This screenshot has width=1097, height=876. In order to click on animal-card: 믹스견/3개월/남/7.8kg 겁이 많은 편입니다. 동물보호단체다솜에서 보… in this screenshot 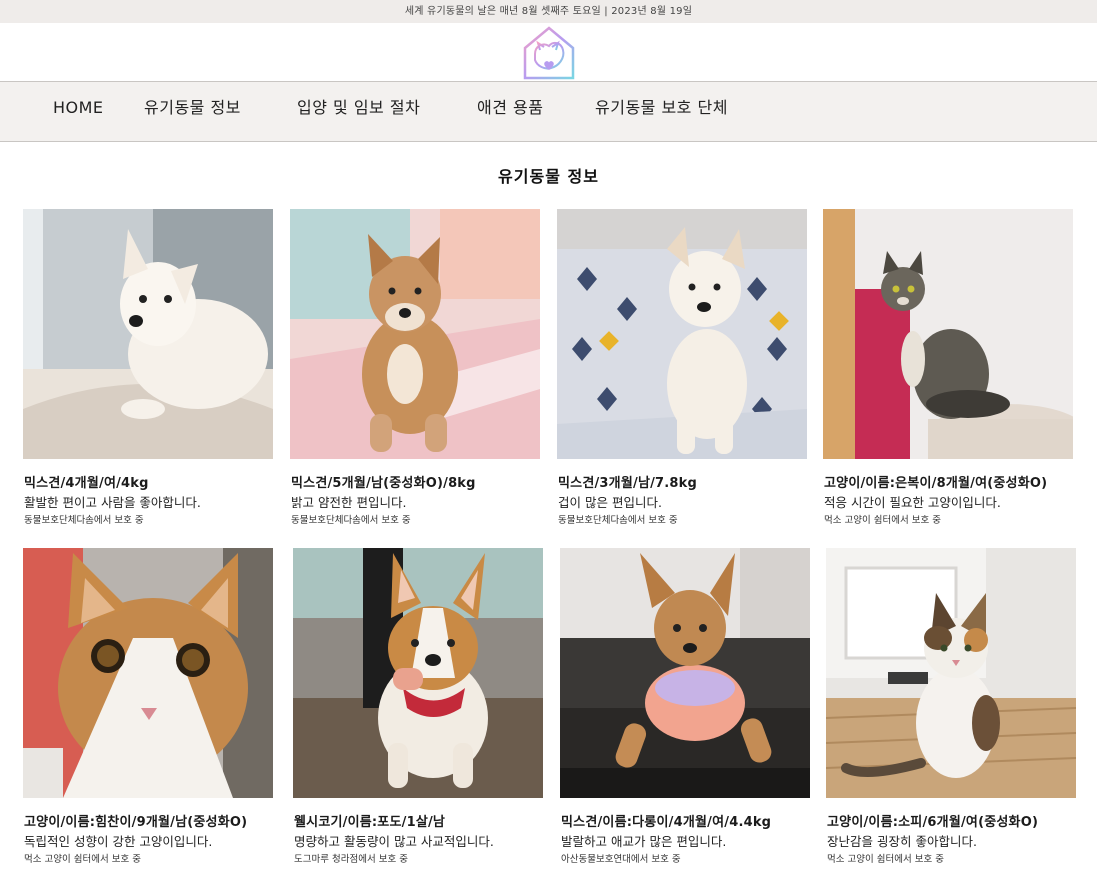, I will do `click(685, 369)`.